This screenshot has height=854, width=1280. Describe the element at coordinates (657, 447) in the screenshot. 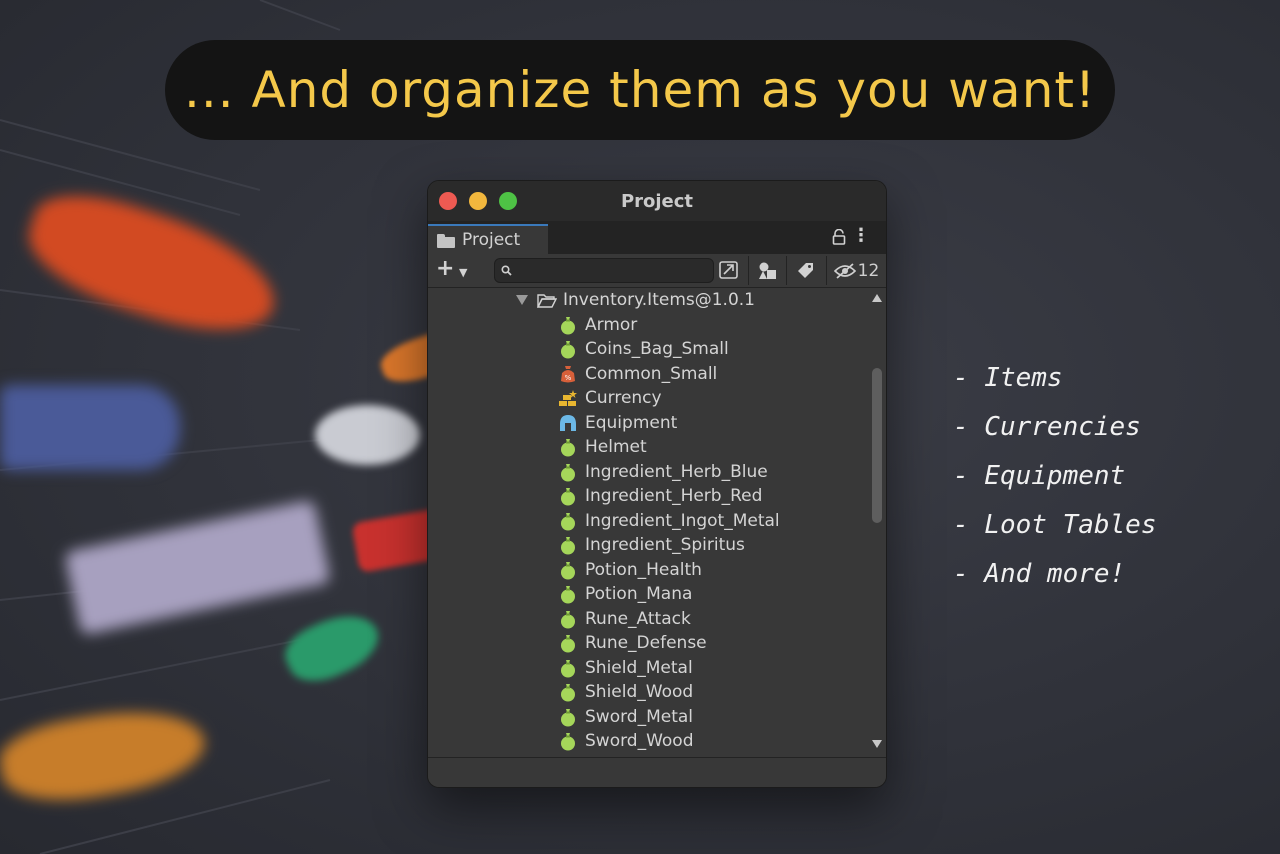

I see `tree-item-row: Helmet` at that location.